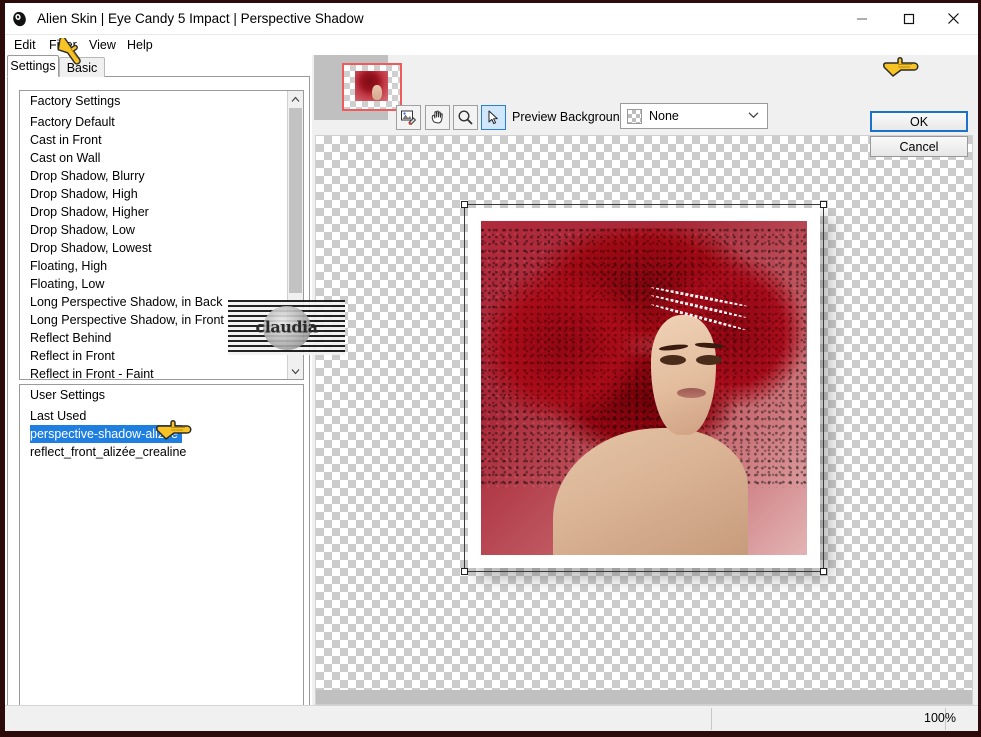 This screenshot has height=737, width=981. Describe the element at coordinates (153, 248) in the screenshot. I see `list-item: Drop Shadow, Lowest` at that location.